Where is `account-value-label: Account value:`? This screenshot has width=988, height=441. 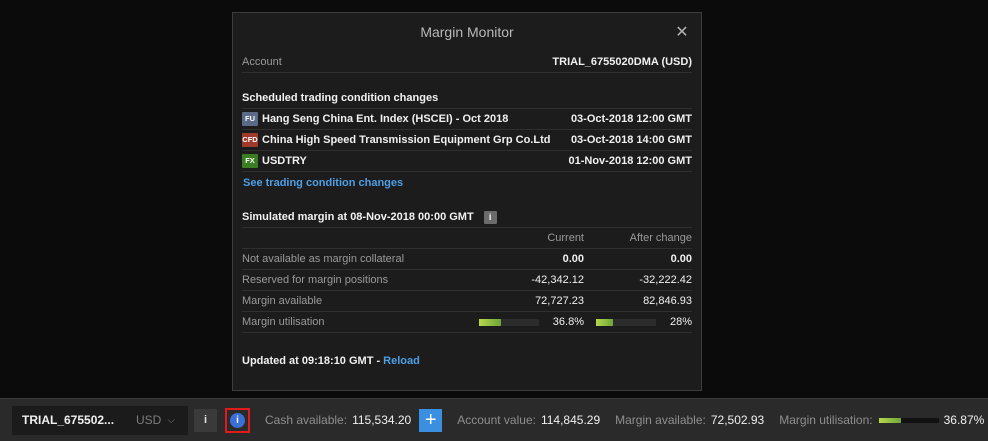
account-value-label: Account value: is located at coordinates (496, 420).